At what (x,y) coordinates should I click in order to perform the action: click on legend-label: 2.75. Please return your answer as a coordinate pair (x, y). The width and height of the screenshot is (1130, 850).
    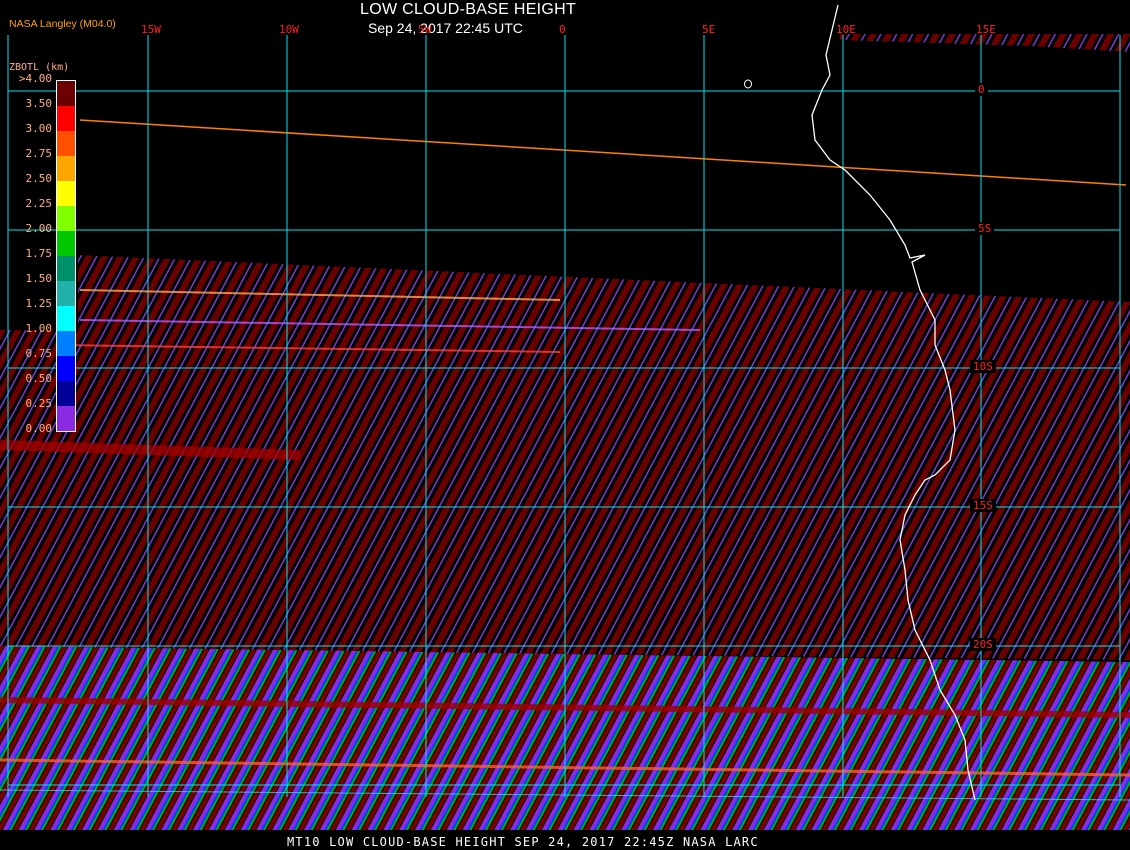
    Looking at the image, I should click on (39, 153).